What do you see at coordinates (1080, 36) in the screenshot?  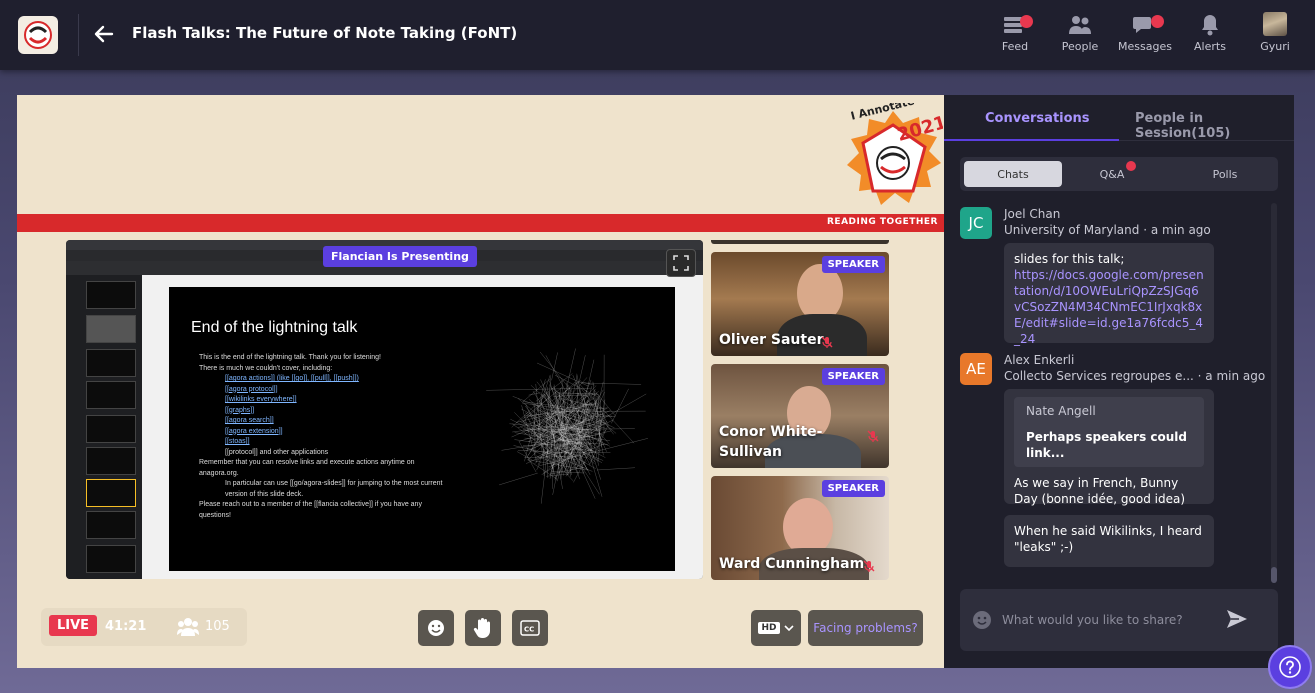 I see `nav-people: People` at bounding box center [1080, 36].